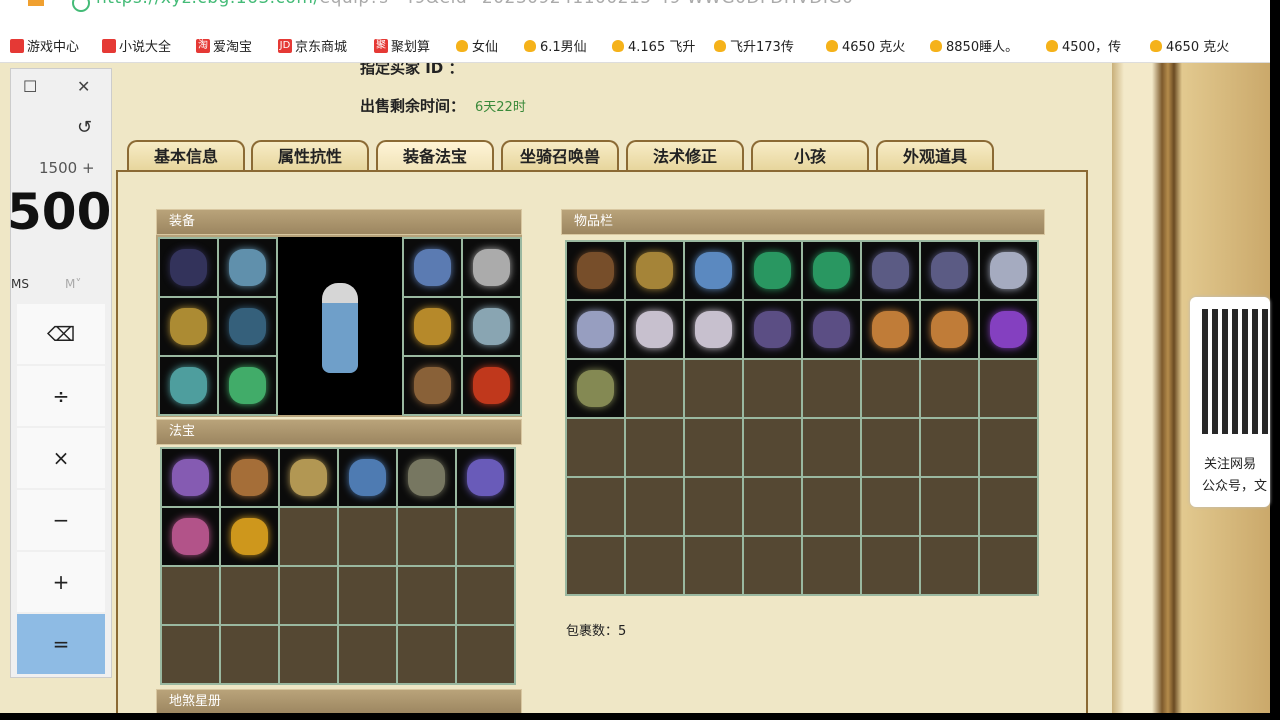 Image resolution: width=1280 pixels, height=720 pixels. Describe the element at coordinates (653, 45) in the screenshot. I see `bookmark-7: 4.165 飞升` at that location.